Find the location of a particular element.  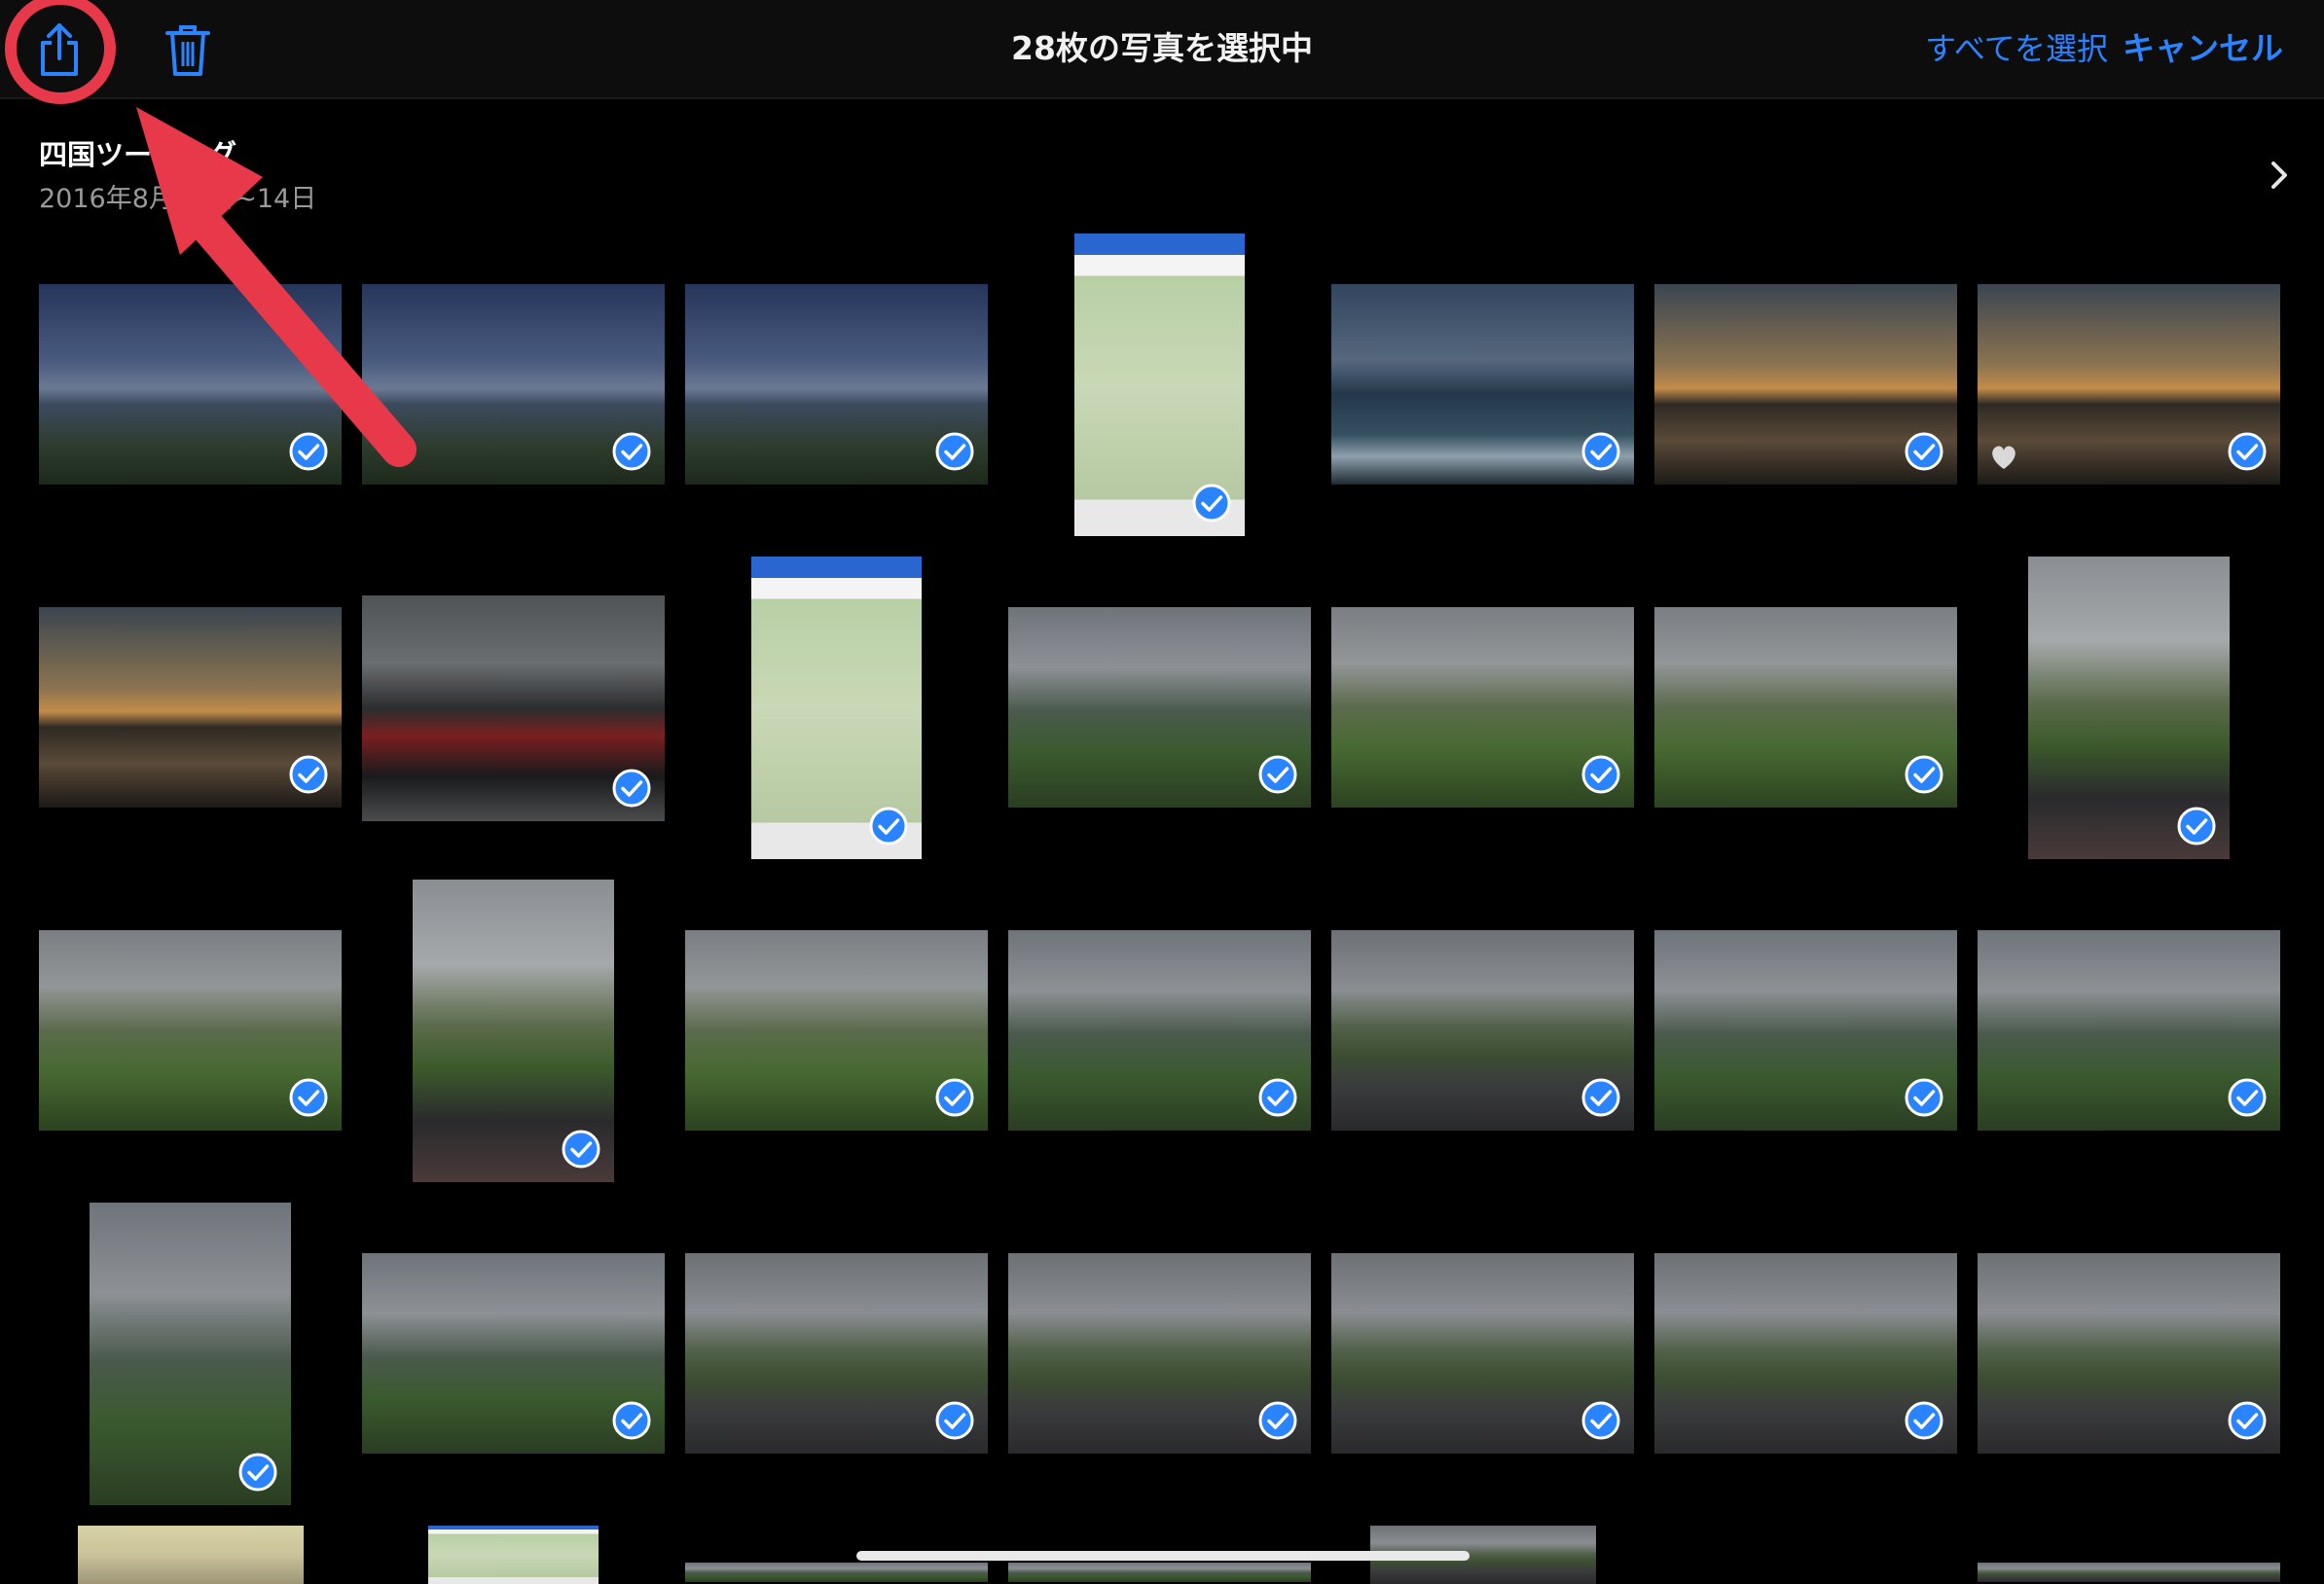

home-indicator is located at coordinates (1163, 1556).